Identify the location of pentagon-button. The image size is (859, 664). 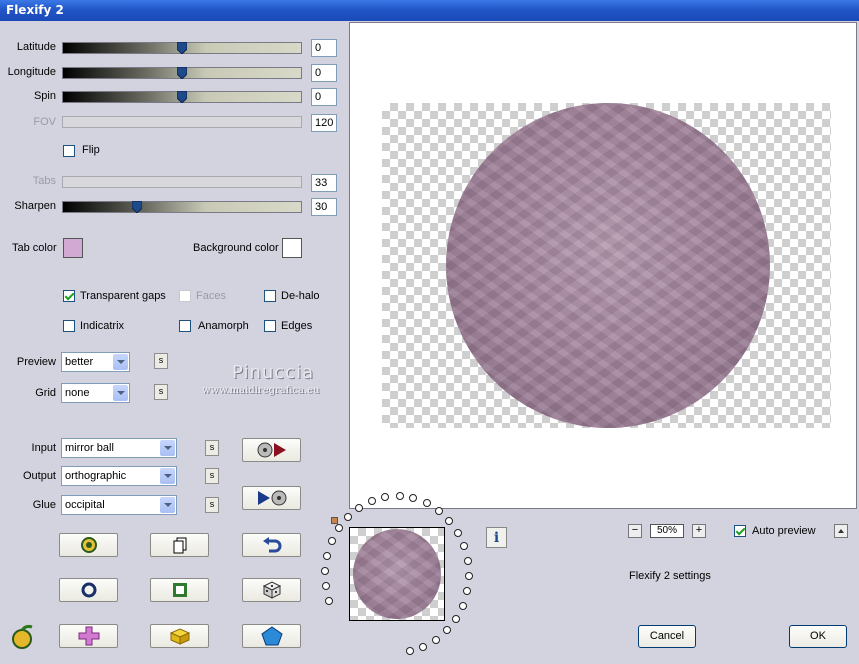
(271, 636).